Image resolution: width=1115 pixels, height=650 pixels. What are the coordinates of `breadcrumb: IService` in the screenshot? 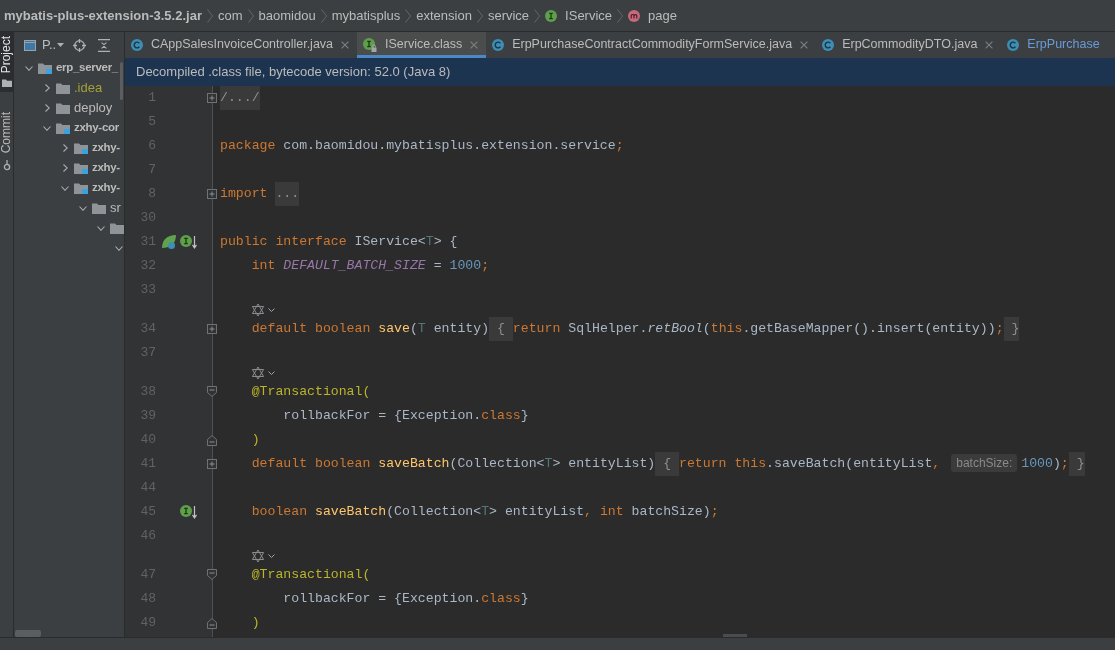 It's located at (579, 15).